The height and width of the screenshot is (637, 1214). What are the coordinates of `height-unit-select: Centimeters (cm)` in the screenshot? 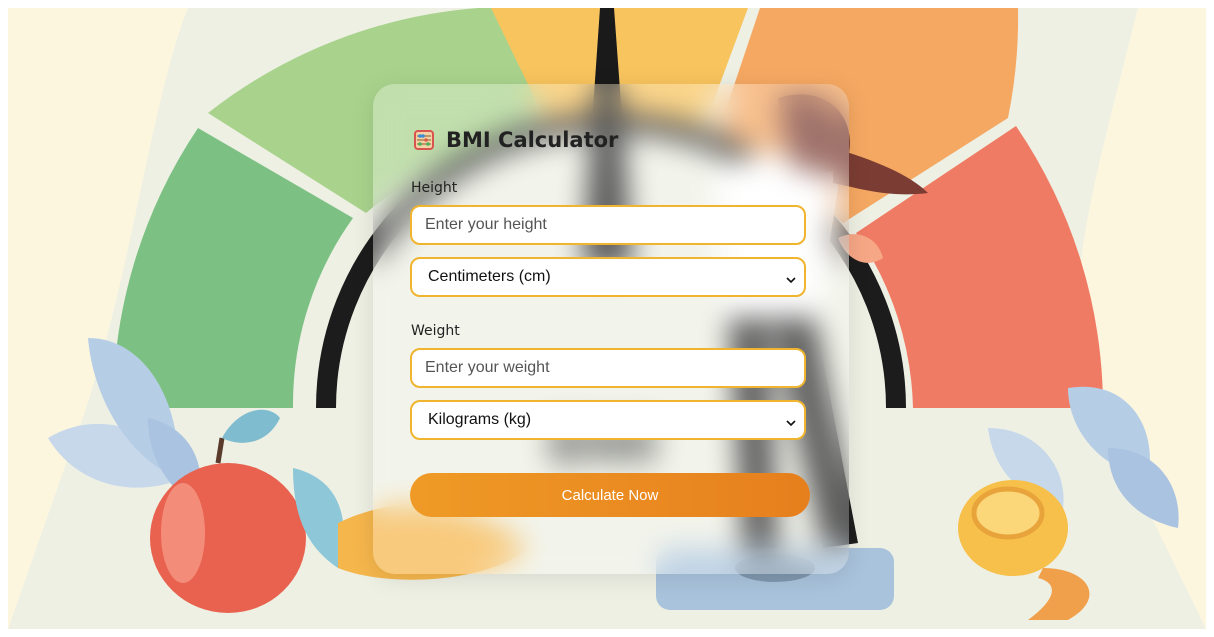 It's located at (608, 277).